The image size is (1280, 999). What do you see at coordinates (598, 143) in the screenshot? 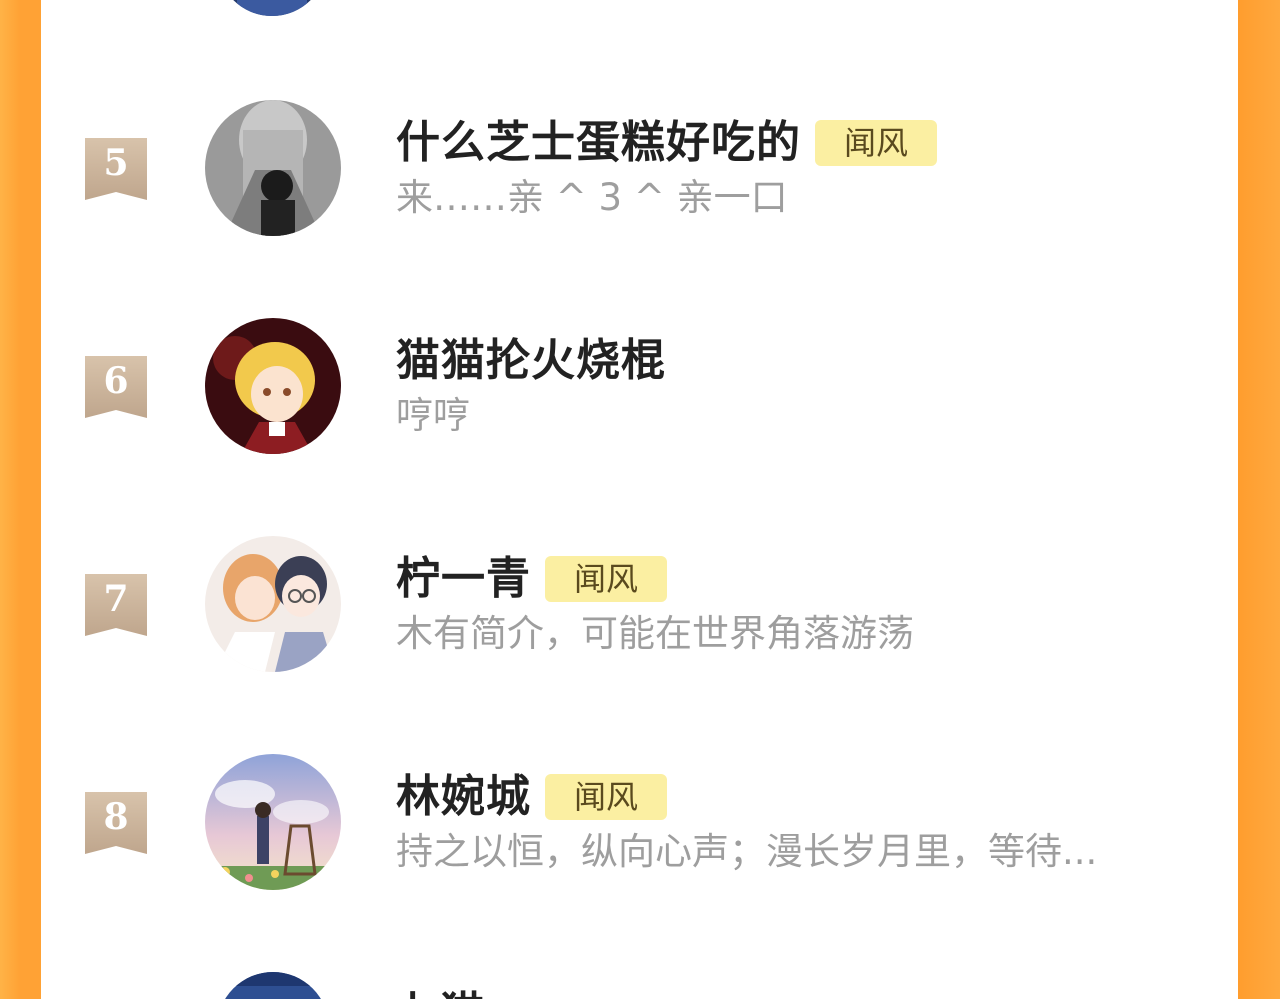
I see `user-name: 什么芝士蛋糕好吃的` at bounding box center [598, 143].